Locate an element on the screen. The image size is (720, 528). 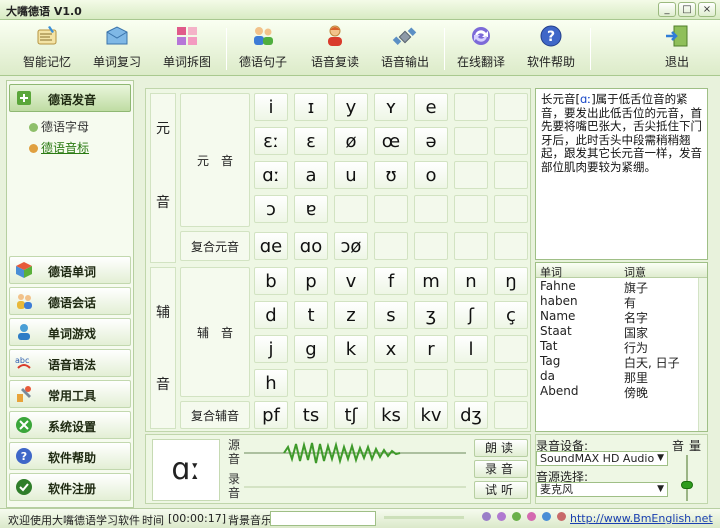
listen-button: 试听 is located at coordinates (501, 490).